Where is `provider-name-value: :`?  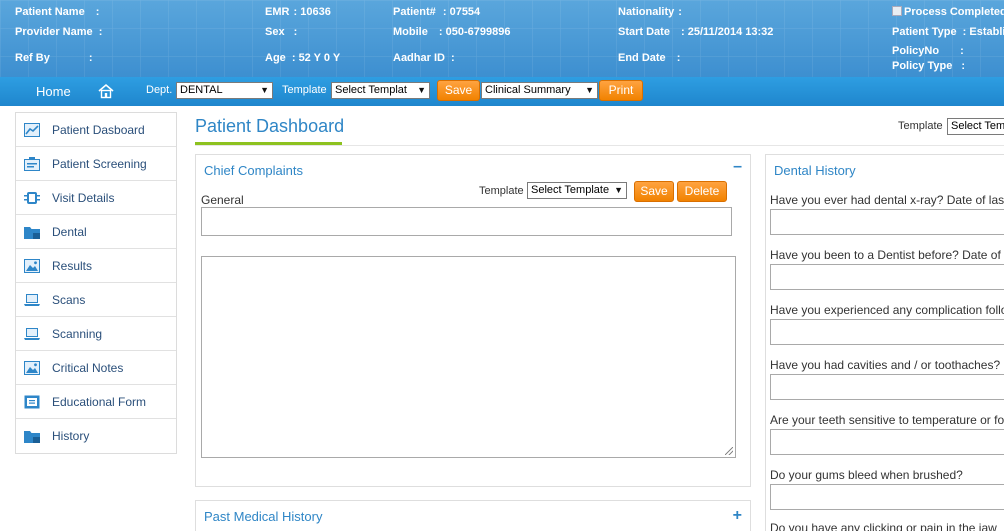
provider-name-value: : is located at coordinates (100, 32).